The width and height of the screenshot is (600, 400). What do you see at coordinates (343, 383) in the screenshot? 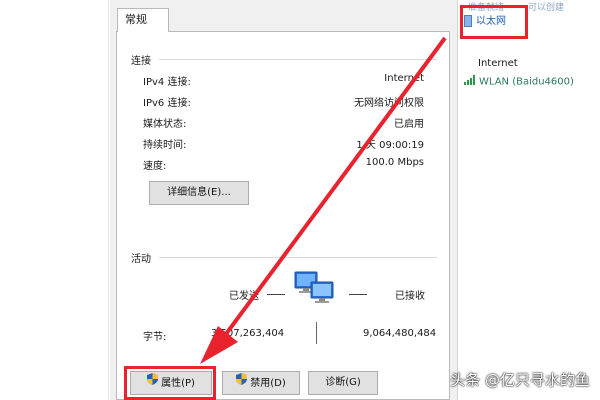
I see `diagnose-button: 诊断(G)` at bounding box center [343, 383].